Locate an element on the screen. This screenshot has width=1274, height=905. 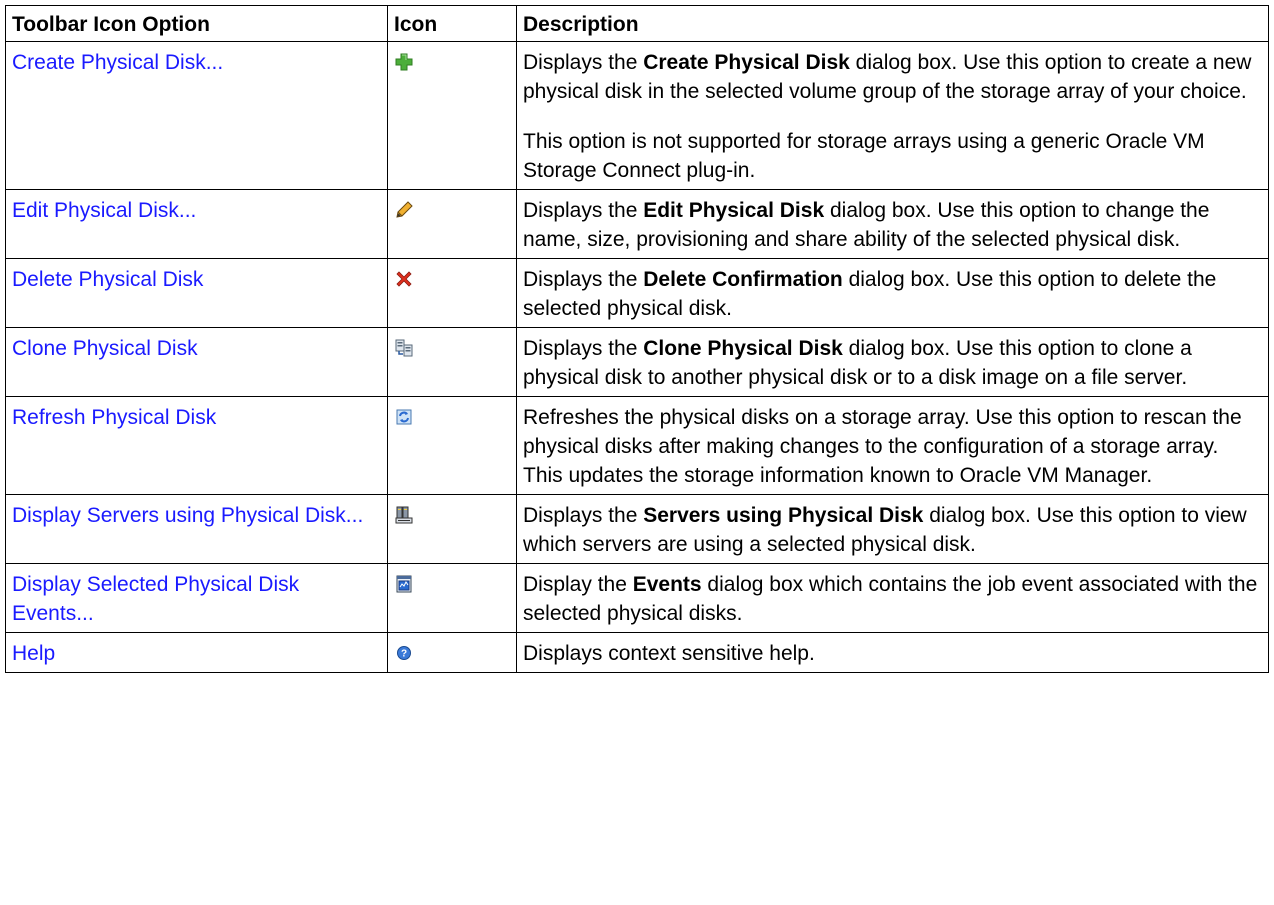
option-link: Delete Physical Disk is located at coordinates (107, 279).